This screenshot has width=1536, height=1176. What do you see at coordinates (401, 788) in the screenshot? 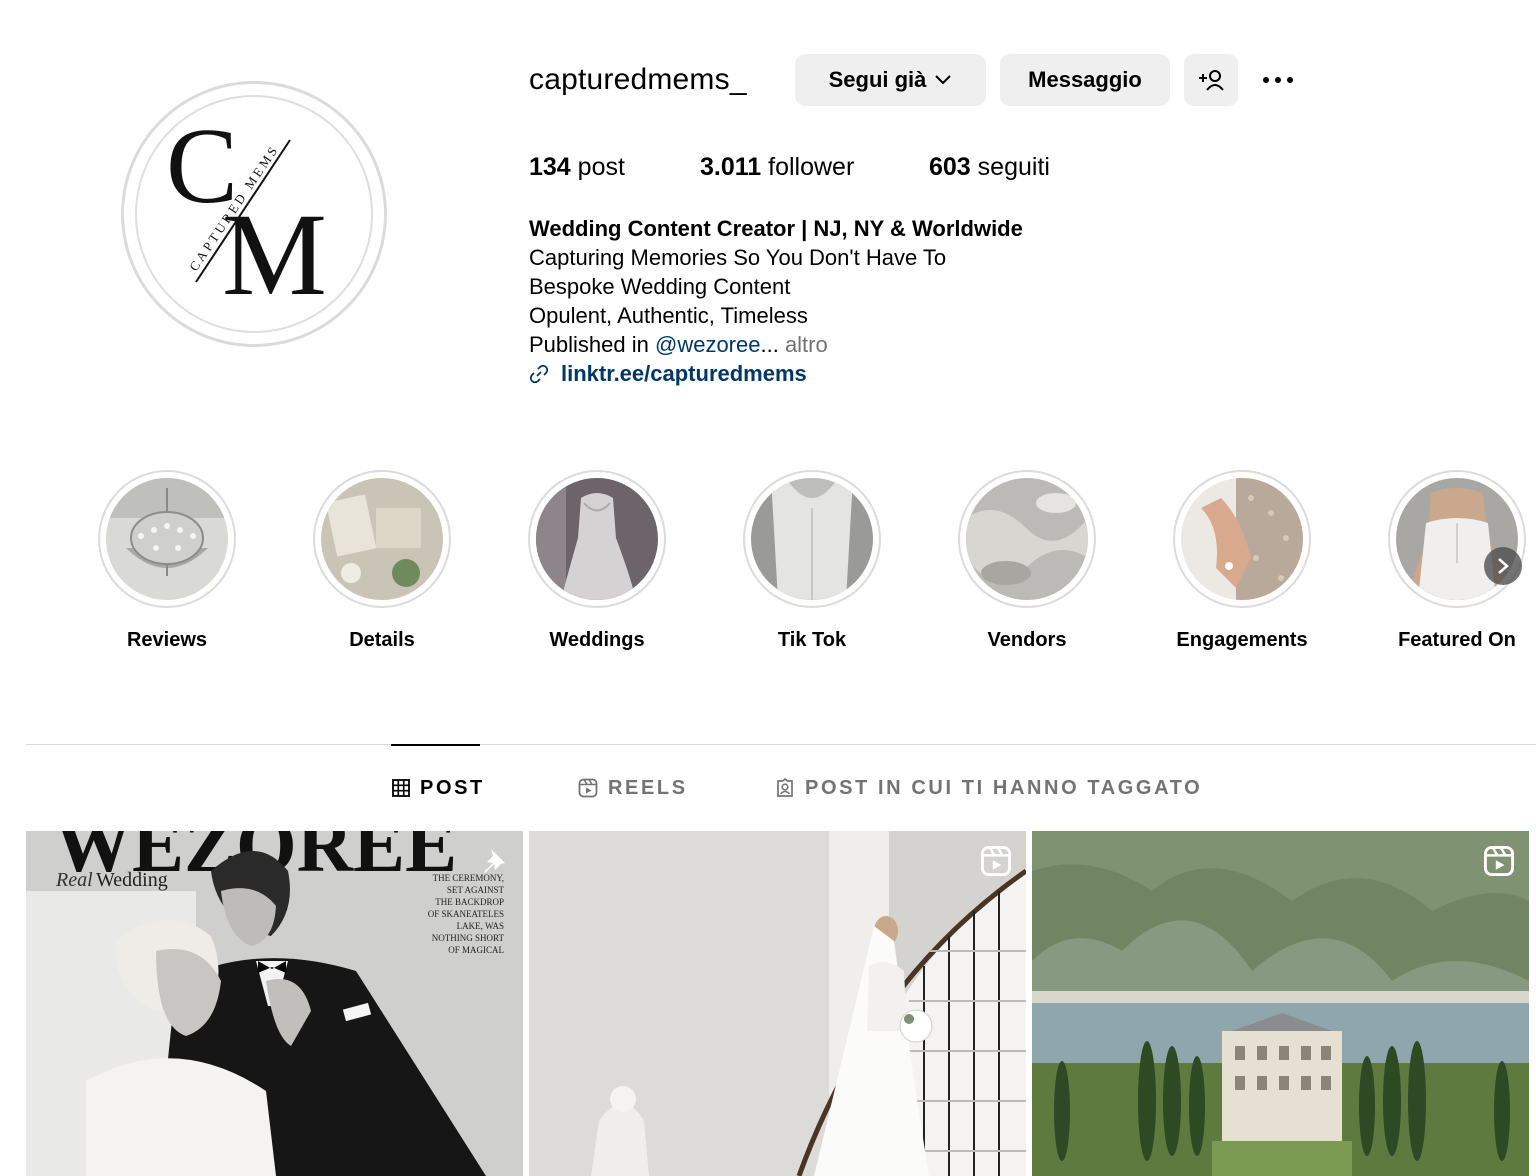
I see `grid-icon` at bounding box center [401, 788].